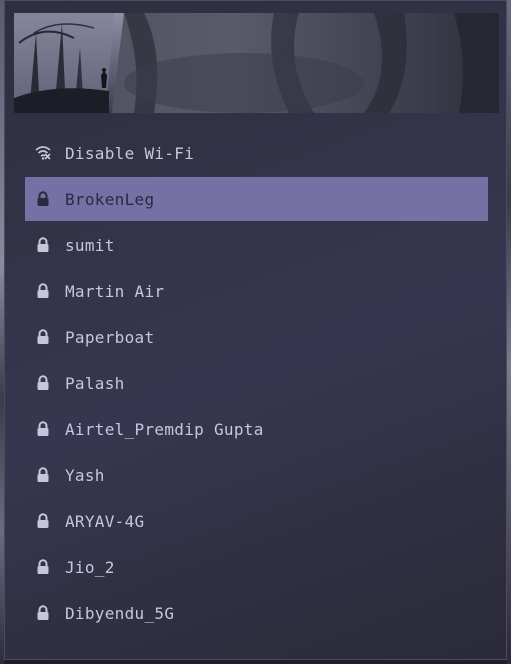 The width and height of the screenshot is (511, 664). What do you see at coordinates (95, 383) in the screenshot?
I see `network-name: Palash` at bounding box center [95, 383].